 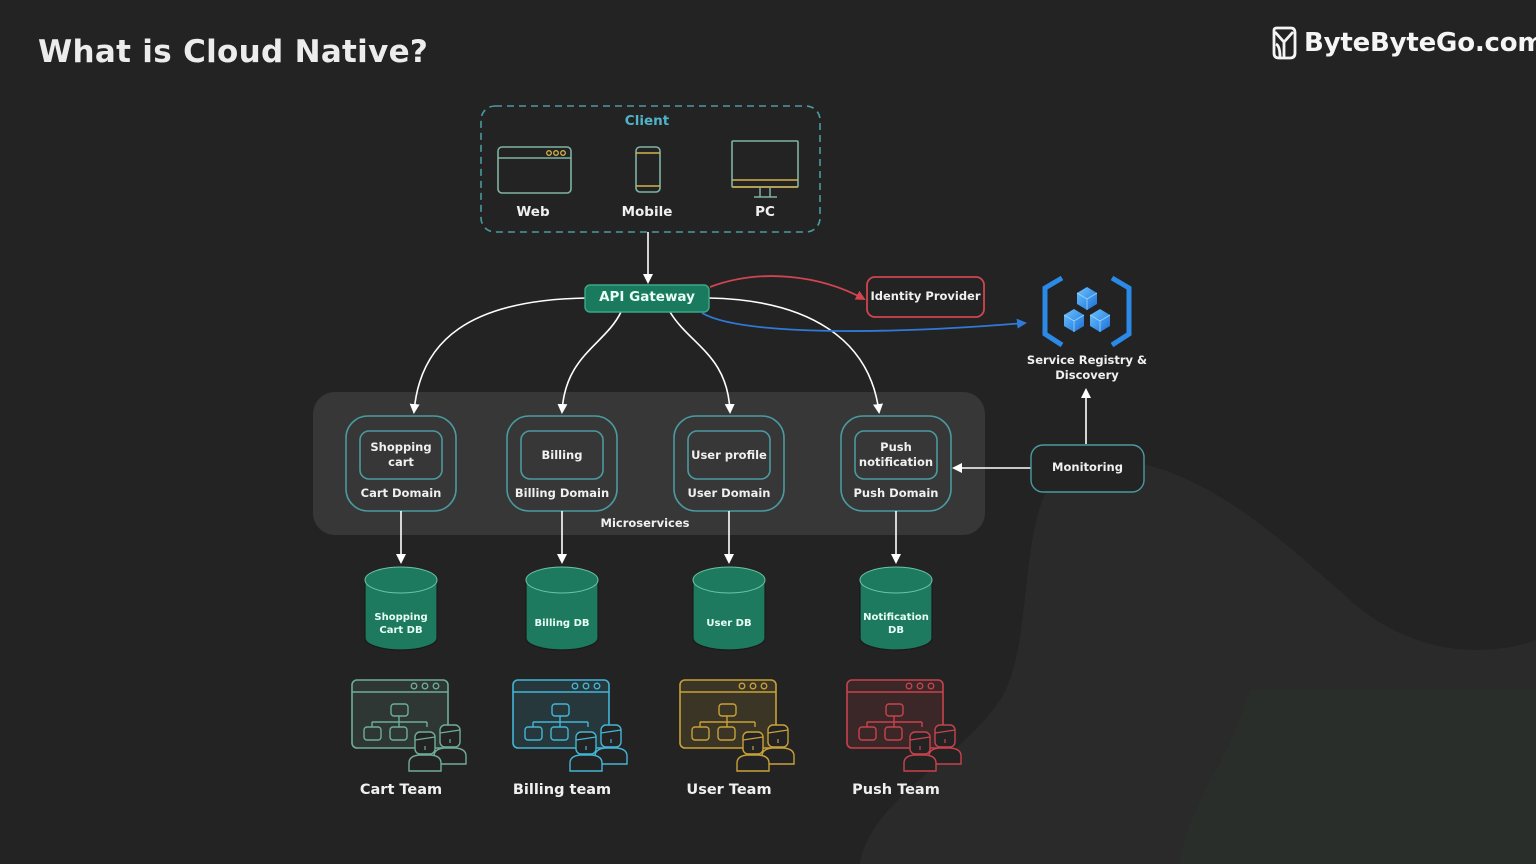 What do you see at coordinates (787, 287) in the screenshot?
I see `gateway-to-identity-arrow` at bounding box center [787, 287].